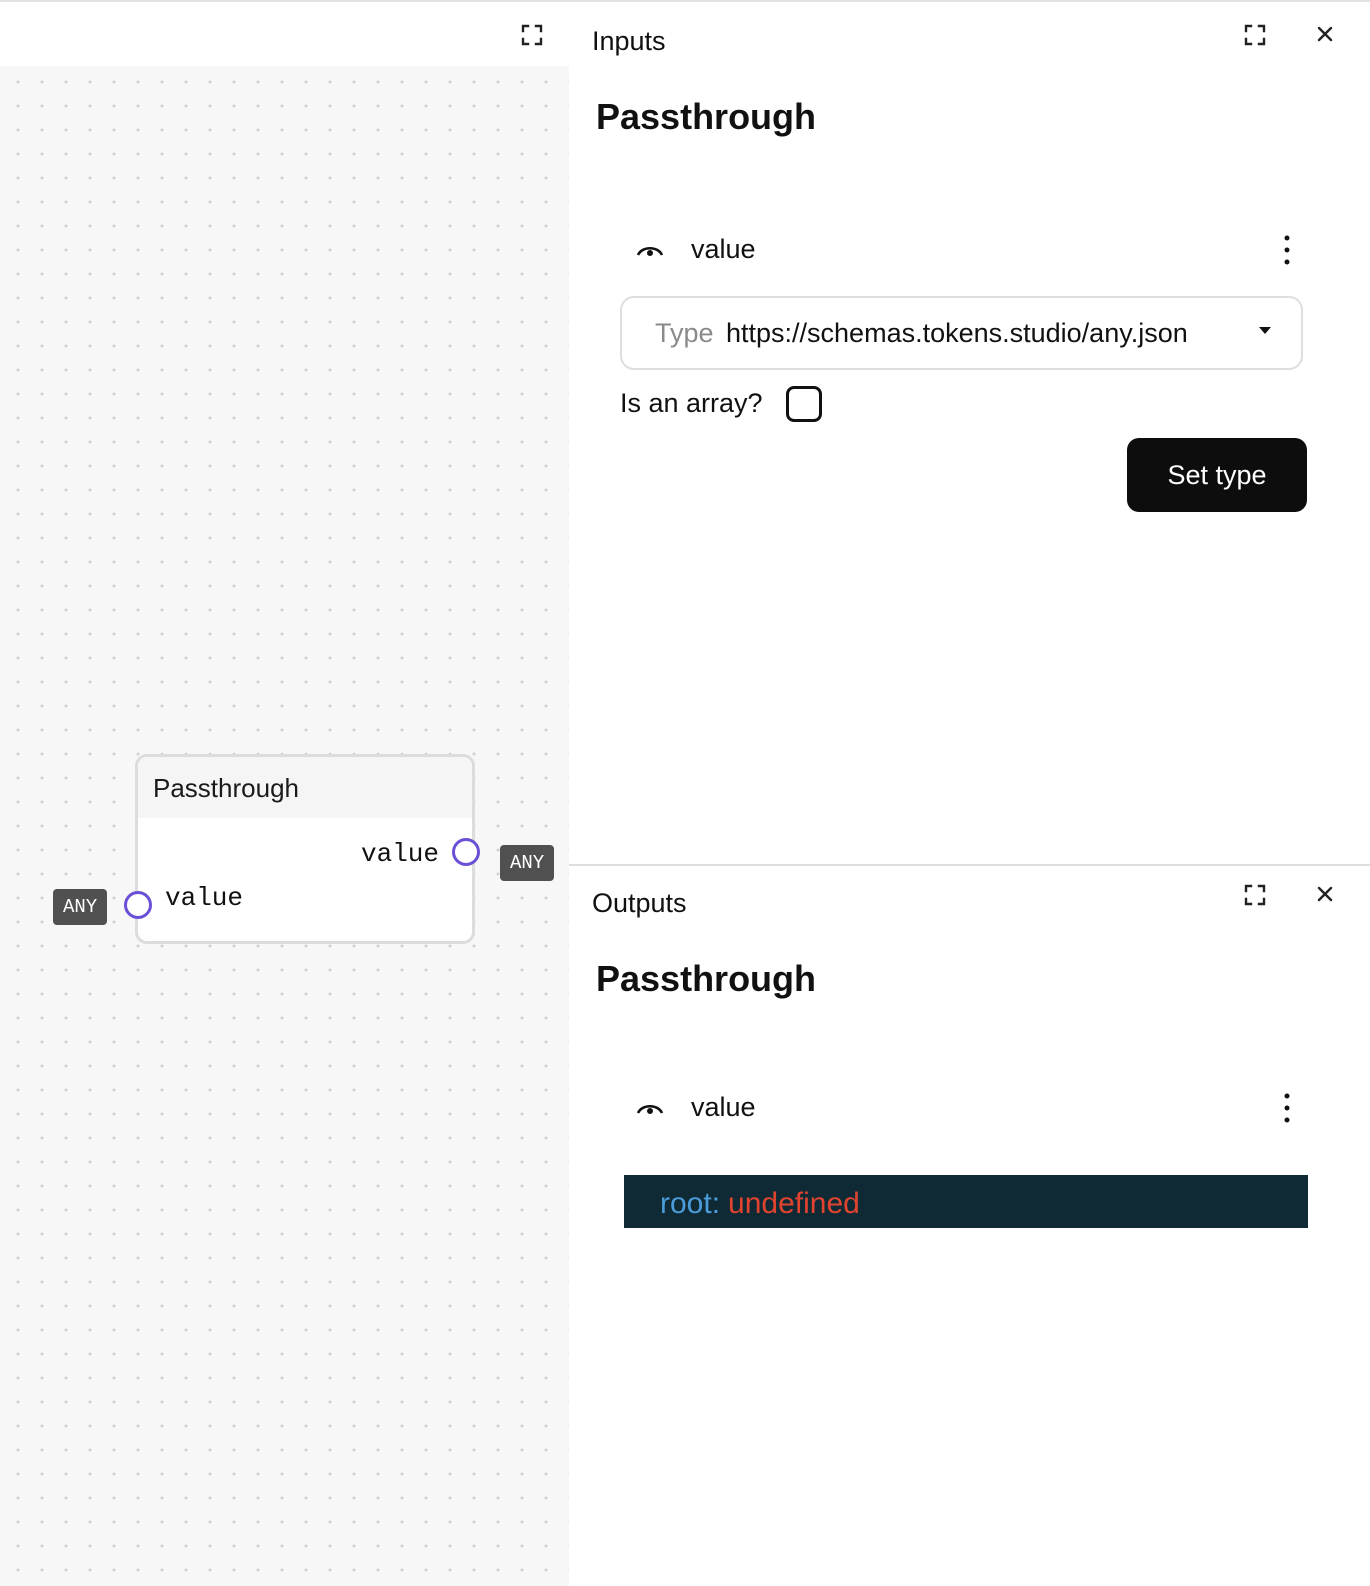 This screenshot has width=1370, height=1586. Describe the element at coordinates (965, 252) in the screenshot. I see `input-row: value` at that location.